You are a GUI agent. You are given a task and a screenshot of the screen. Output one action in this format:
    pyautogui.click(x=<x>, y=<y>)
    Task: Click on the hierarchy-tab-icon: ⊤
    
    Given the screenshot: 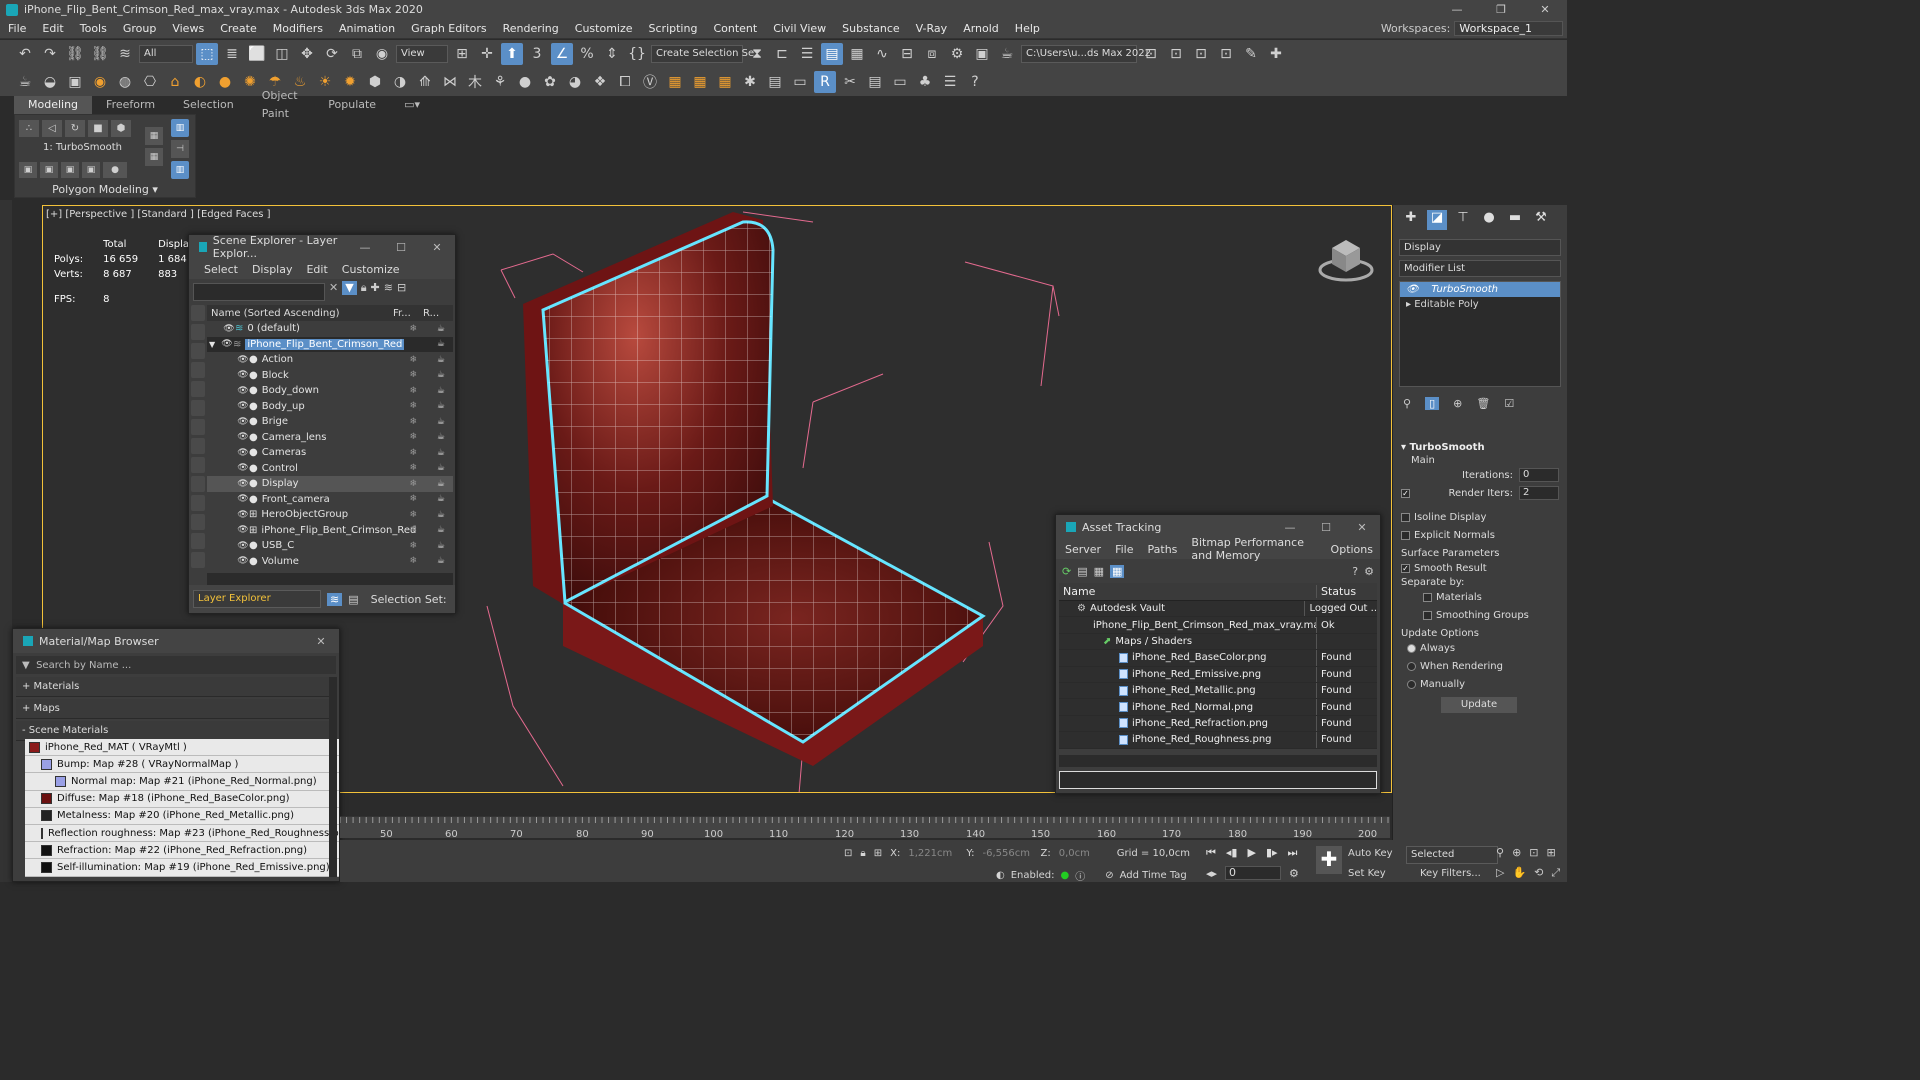 What is the action you would take?
    pyautogui.click(x=1463, y=220)
    